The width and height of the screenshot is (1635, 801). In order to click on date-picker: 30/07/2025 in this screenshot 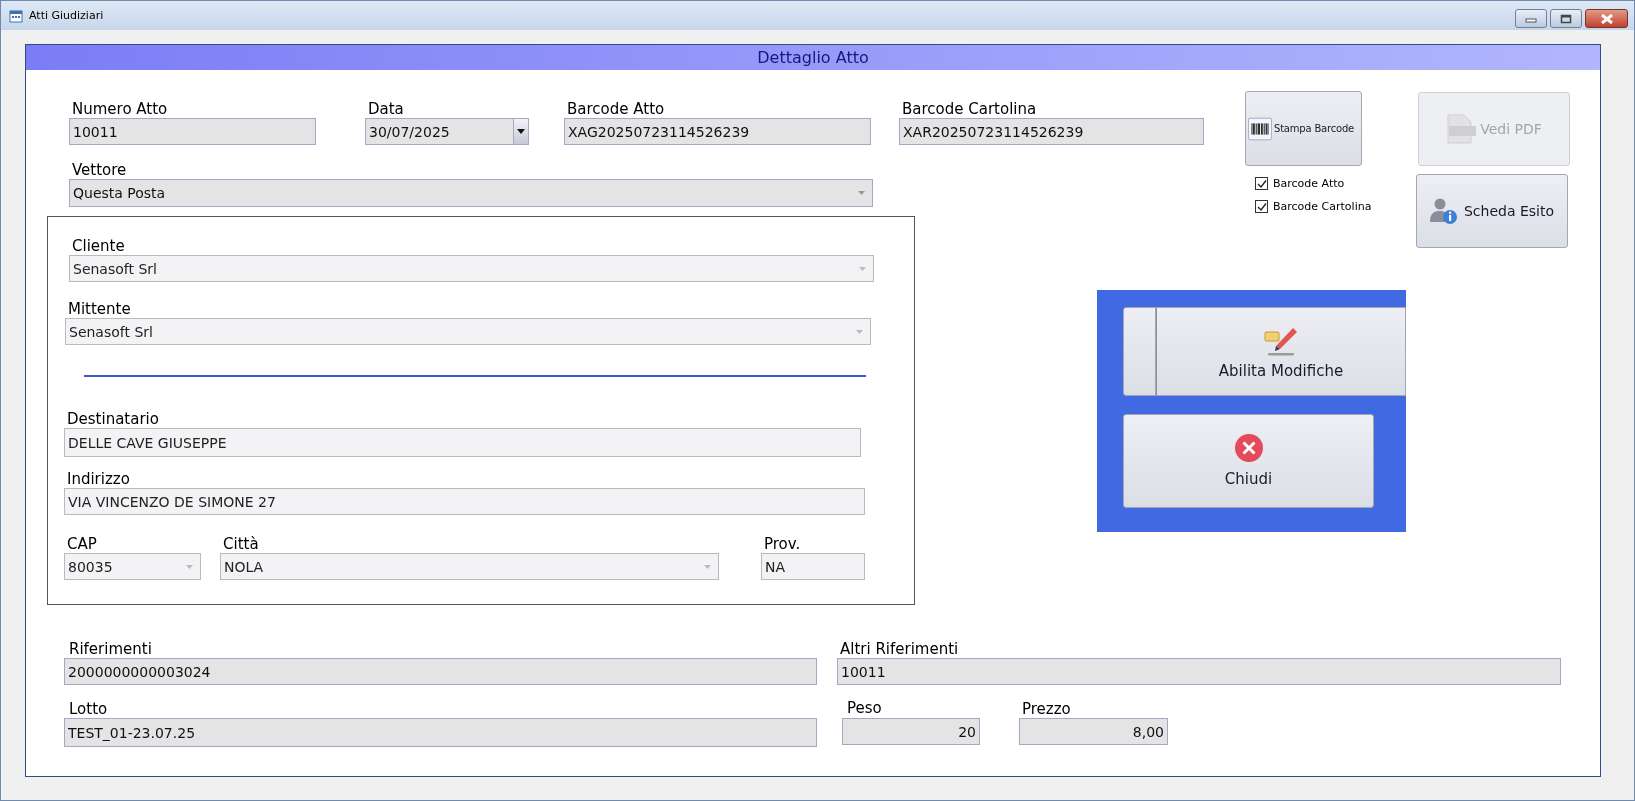, I will do `click(447, 131)`.